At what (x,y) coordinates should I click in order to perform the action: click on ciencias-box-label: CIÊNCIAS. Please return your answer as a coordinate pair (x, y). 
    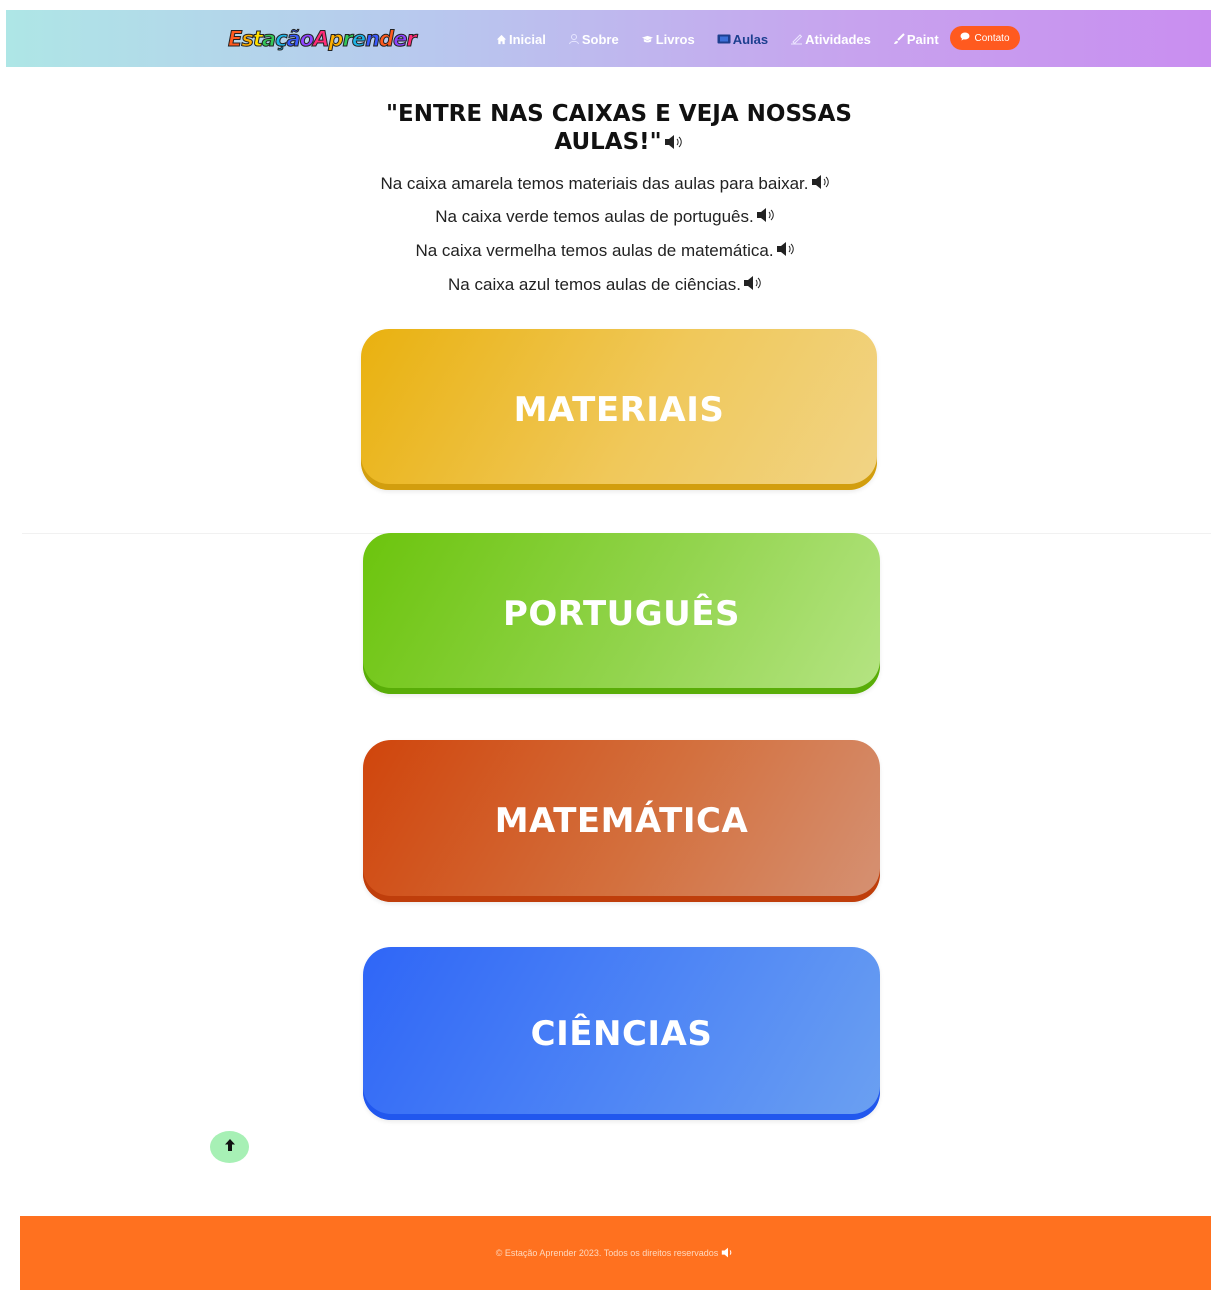
    Looking at the image, I should click on (621, 1033).